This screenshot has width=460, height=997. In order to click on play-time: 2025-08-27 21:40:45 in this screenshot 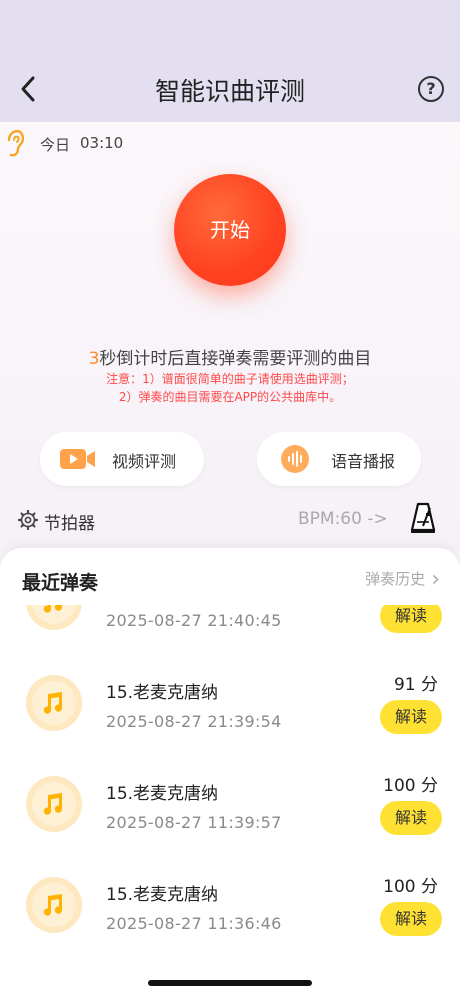, I will do `click(194, 620)`.